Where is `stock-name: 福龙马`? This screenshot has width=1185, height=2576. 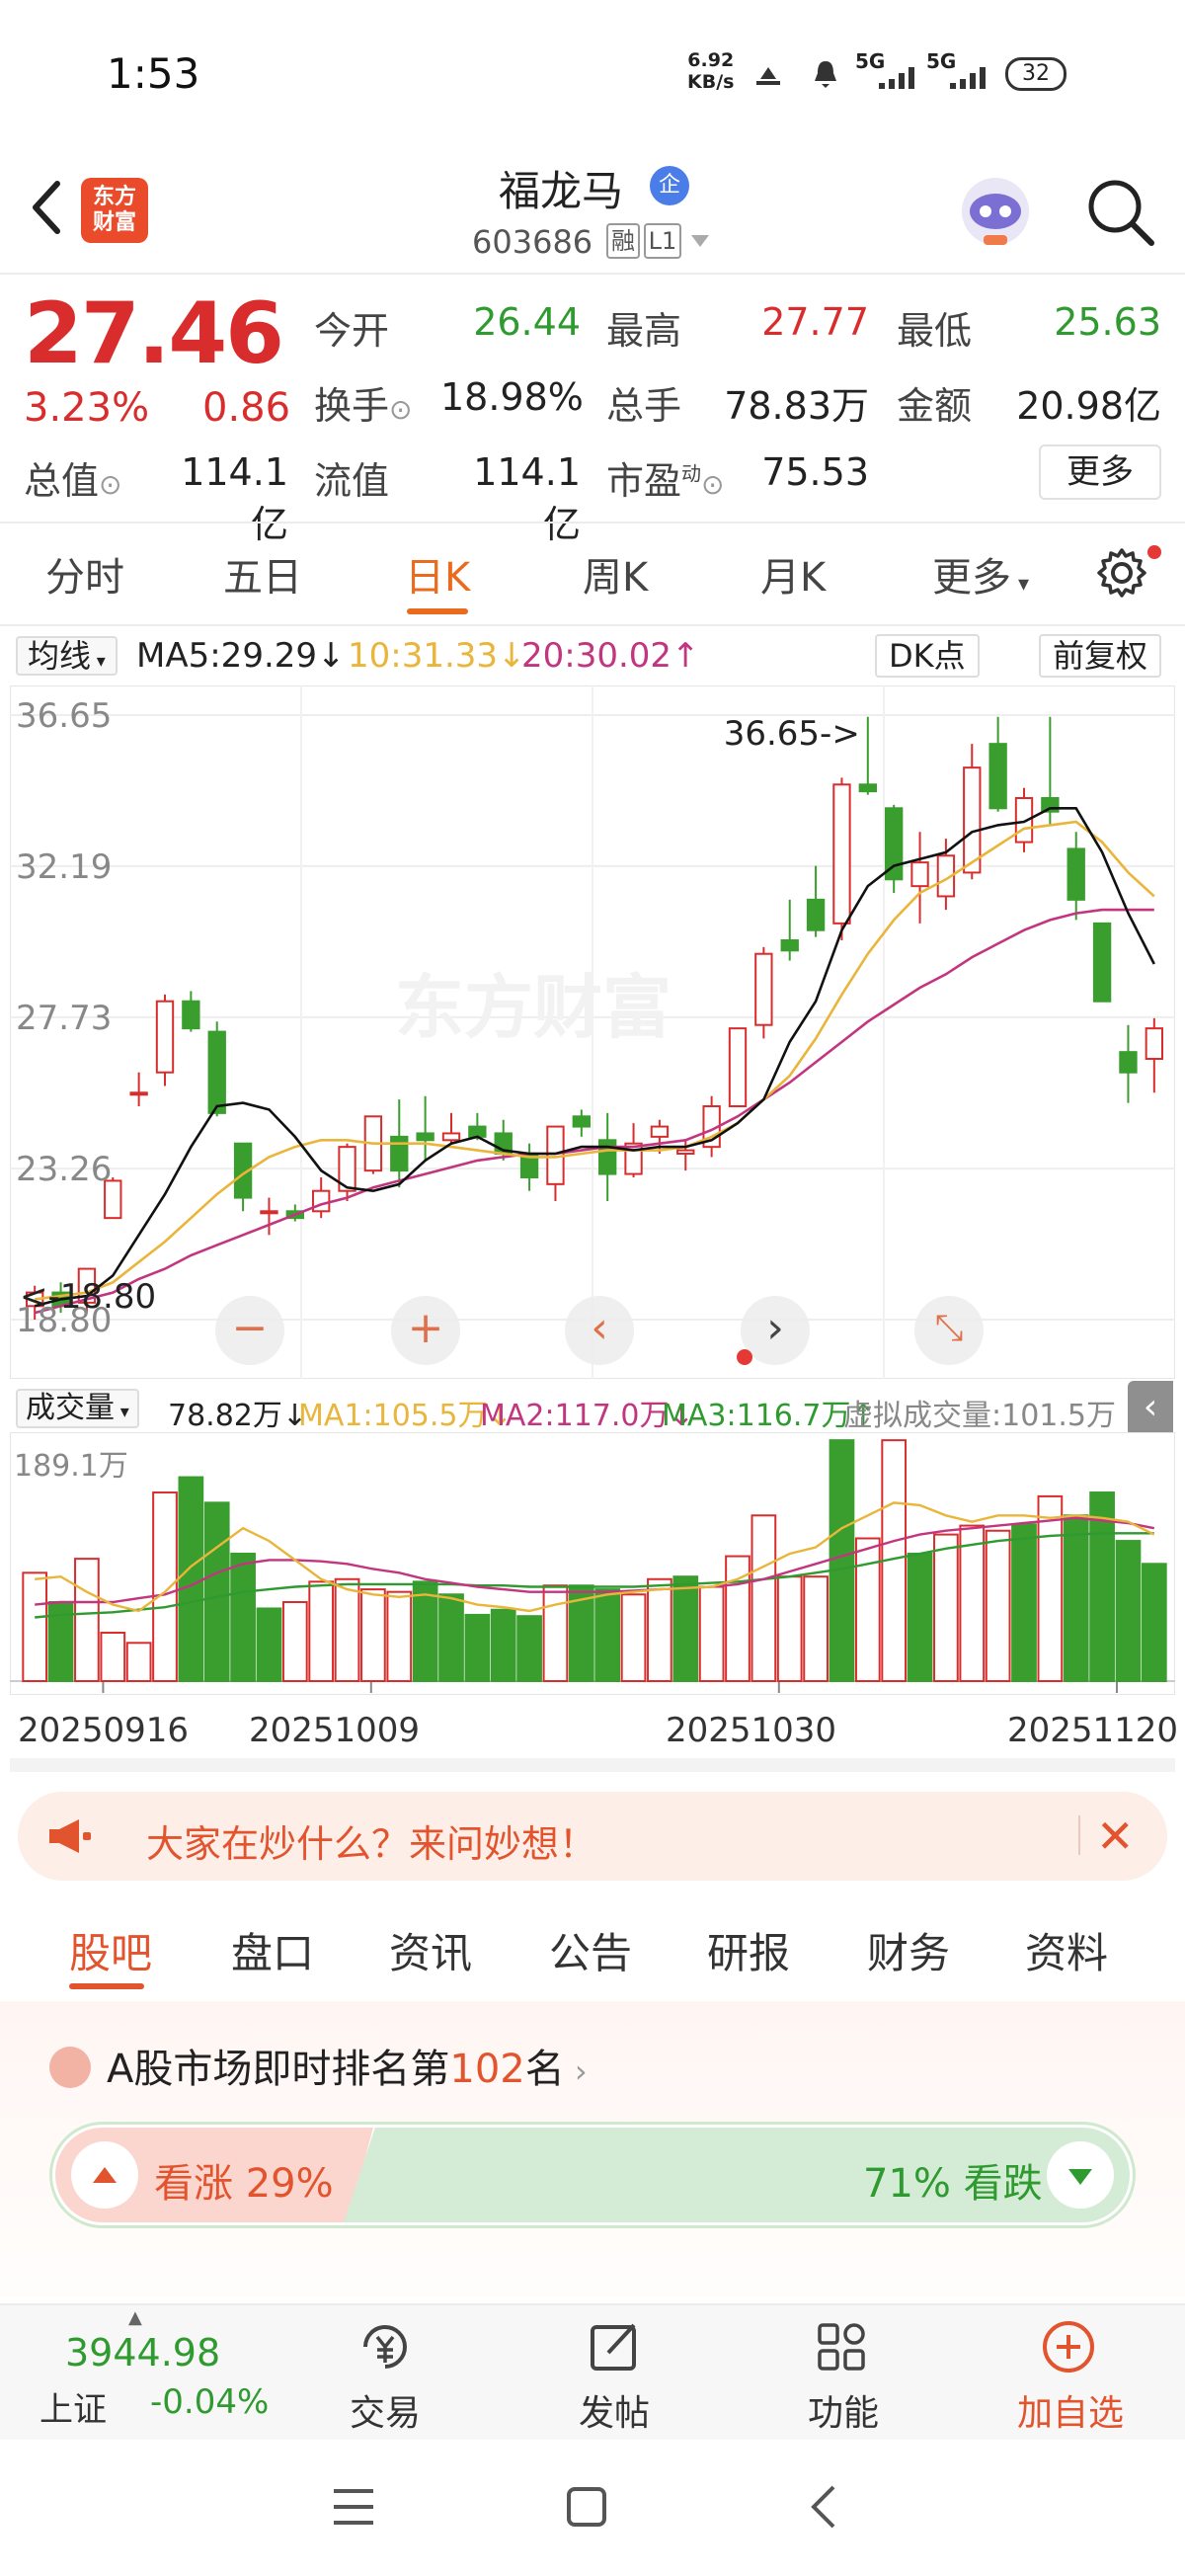 stock-name: 福龙马 is located at coordinates (561, 188).